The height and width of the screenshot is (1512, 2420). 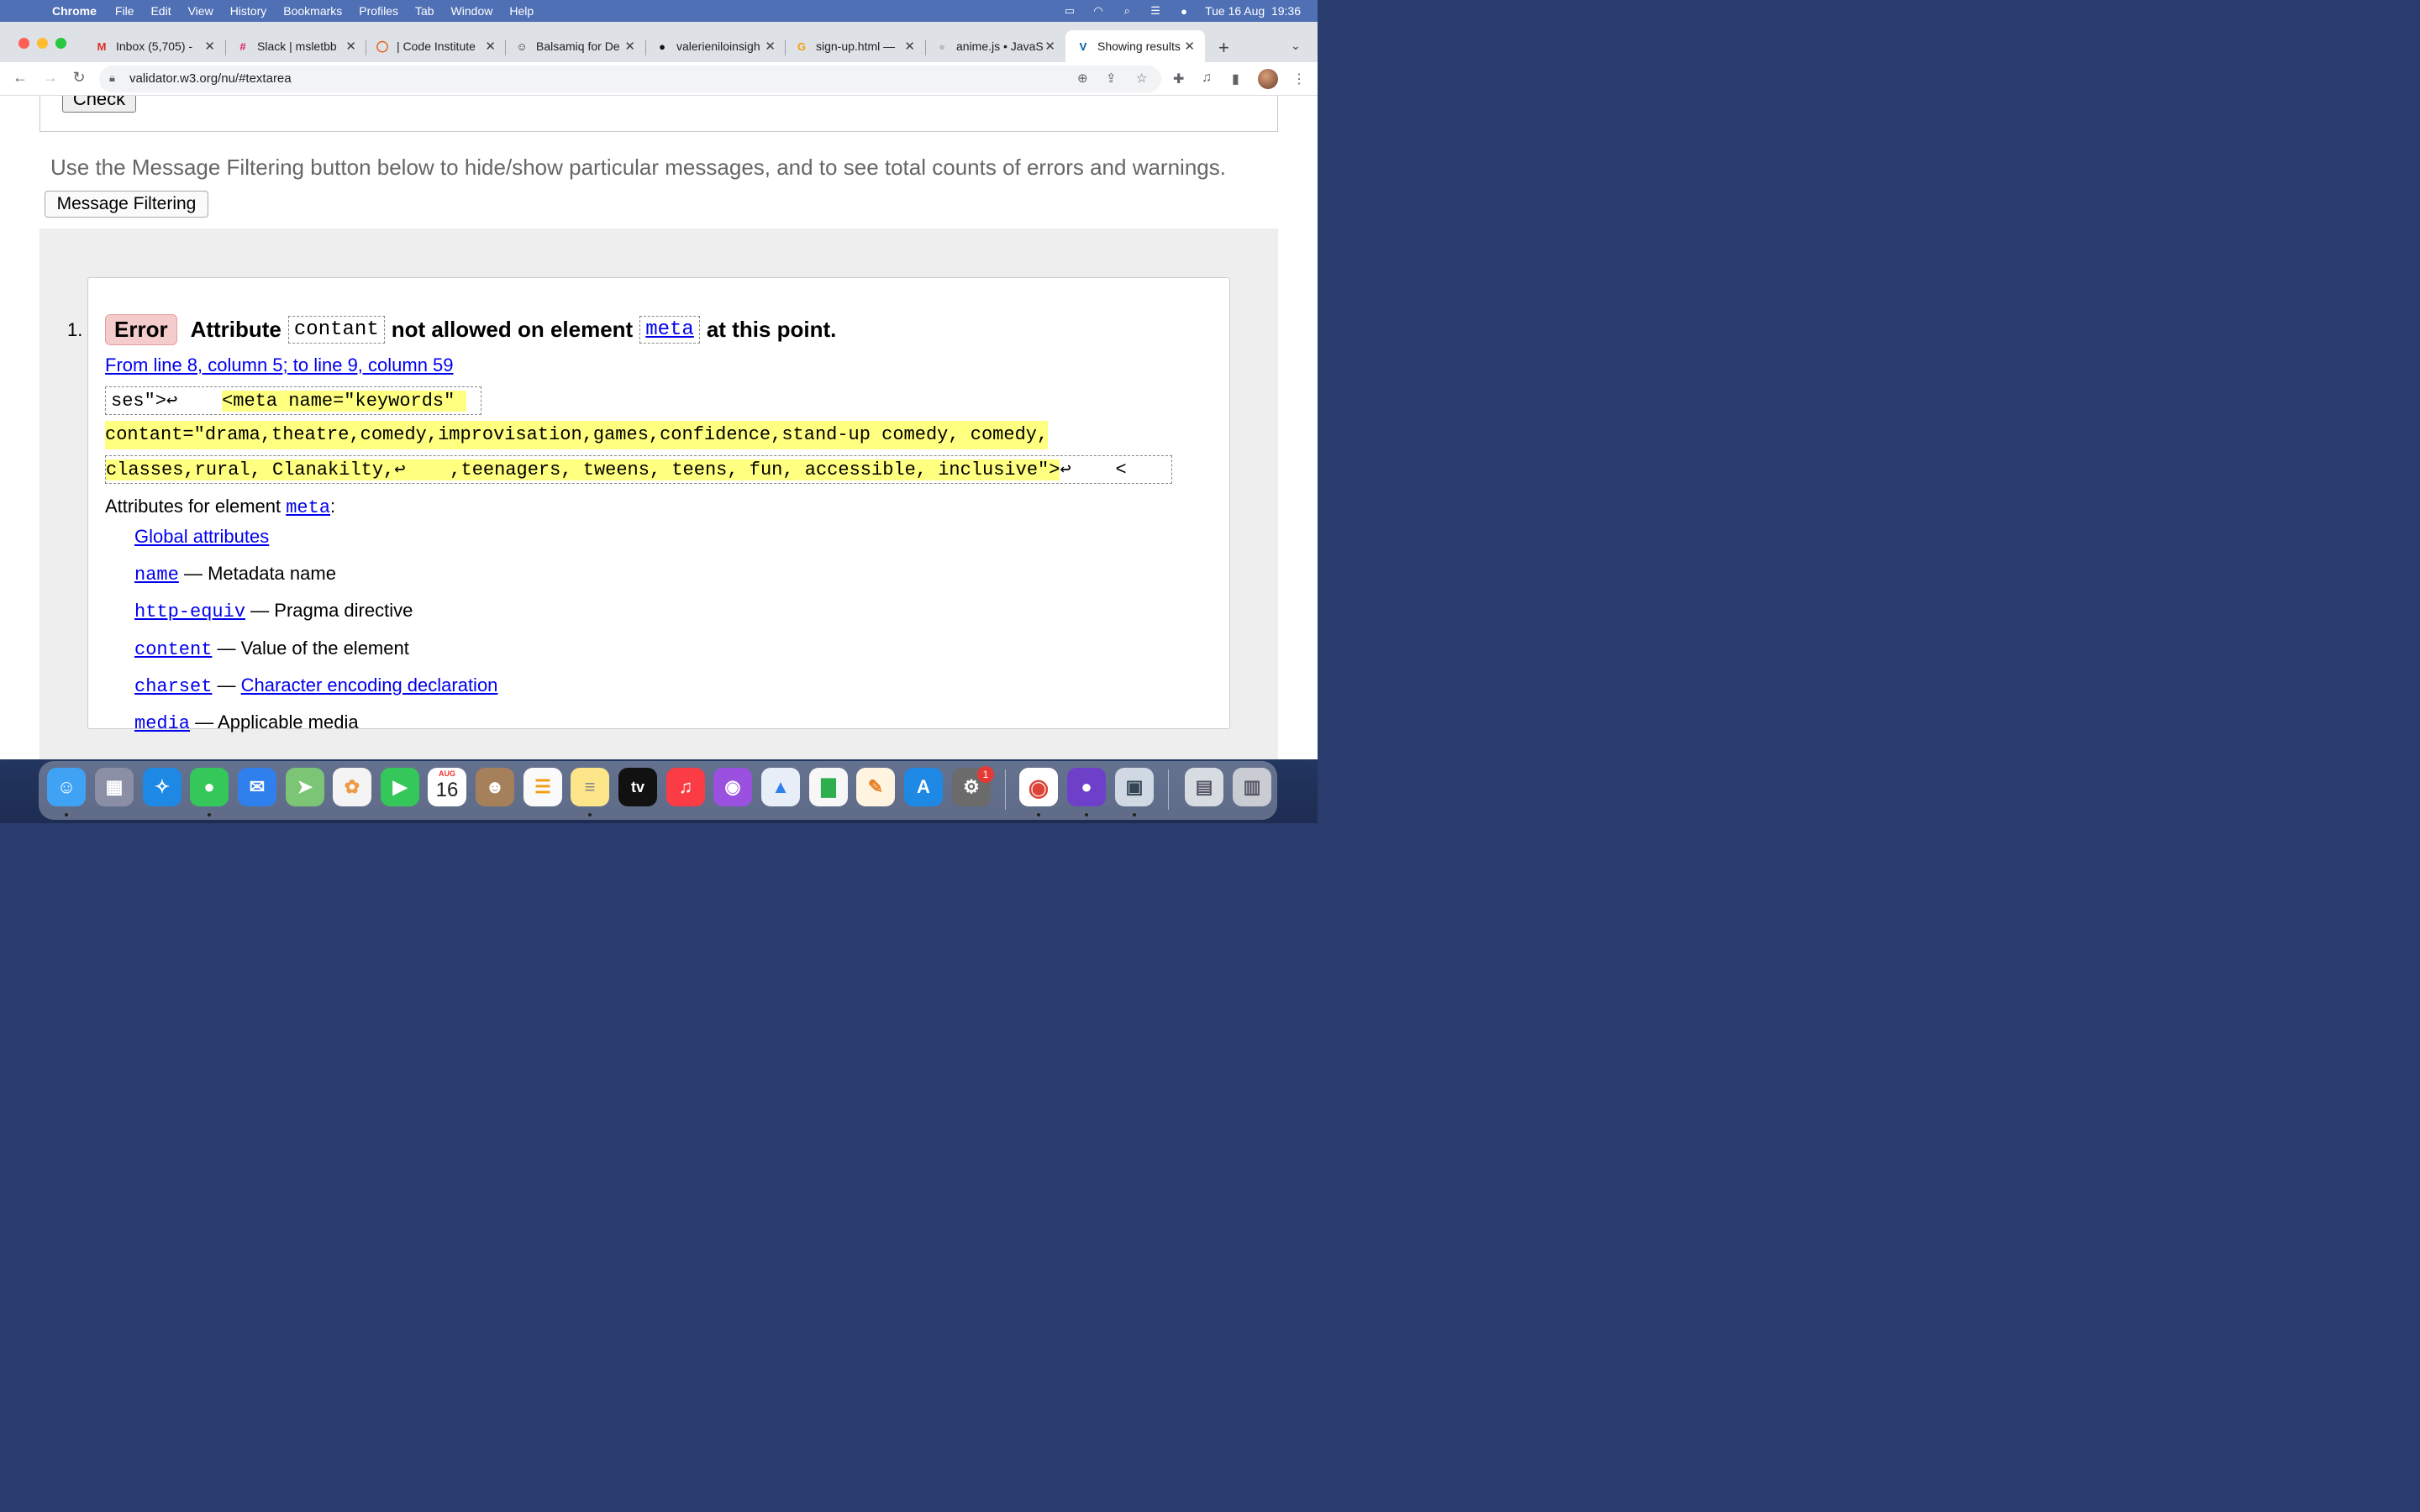 What do you see at coordinates (630, 79) in the screenshot?
I see `address-bar: 🔒︎ validator.w3.org/nu/#textarea ⊕ ⇪ ☆` at bounding box center [630, 79].